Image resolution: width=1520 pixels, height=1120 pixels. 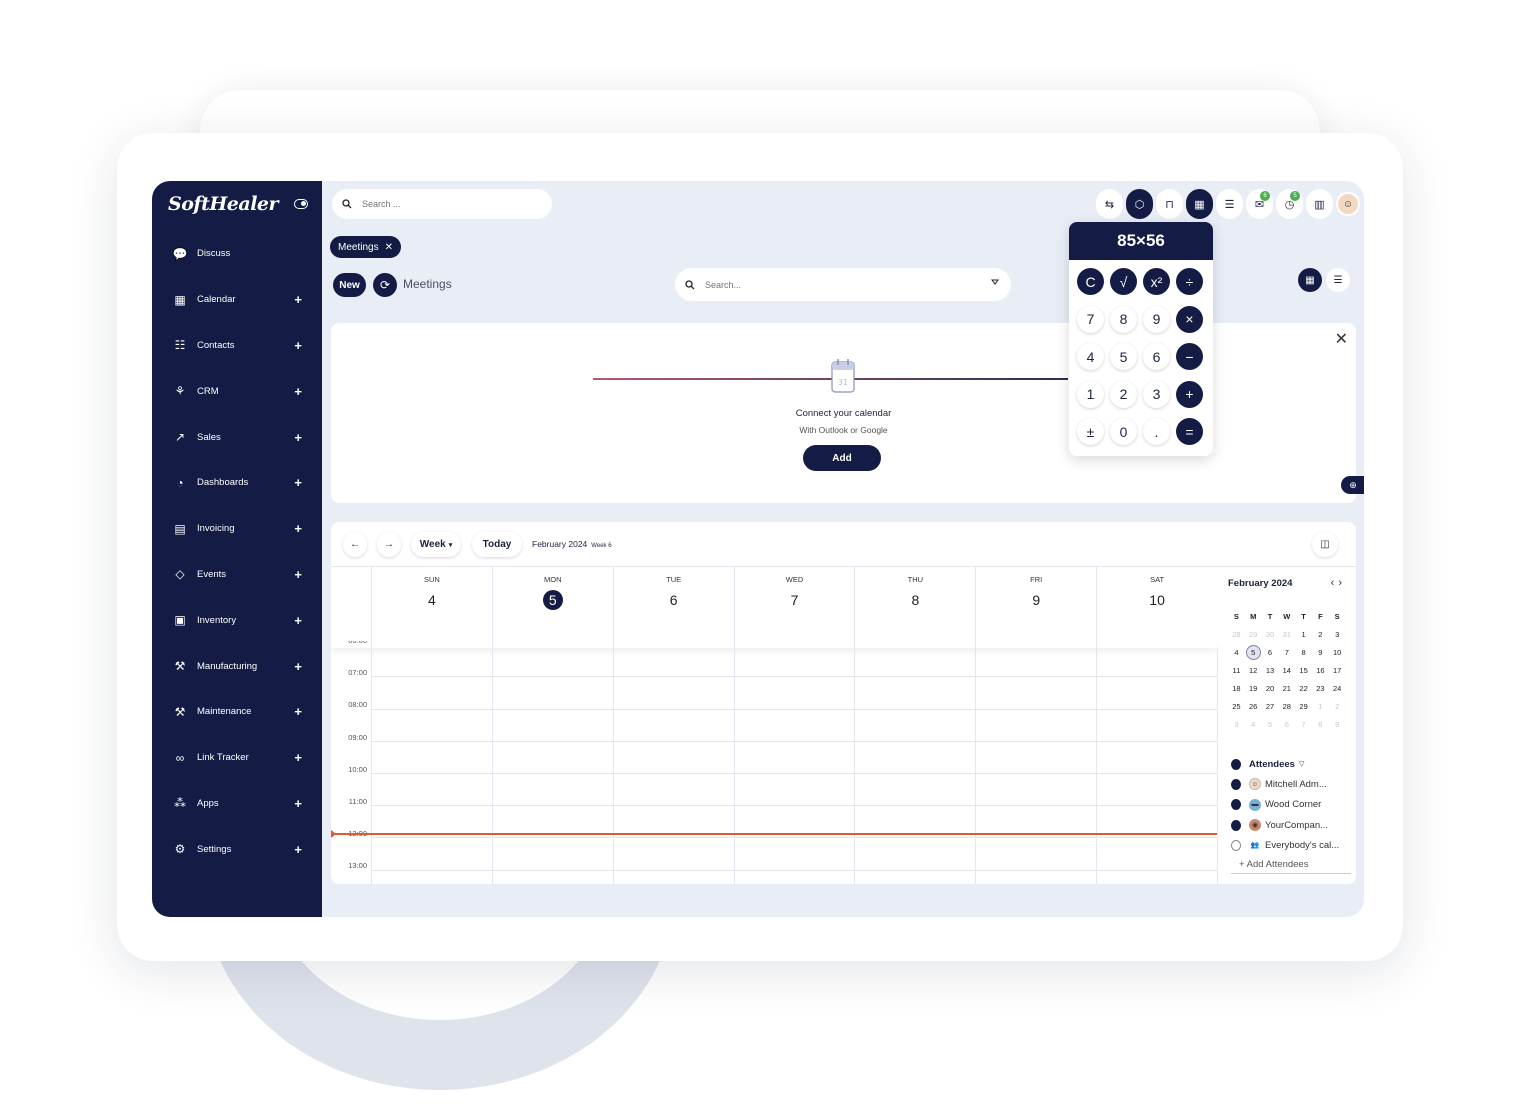 I want to click on global-search-input, so click(x=437, y=204).